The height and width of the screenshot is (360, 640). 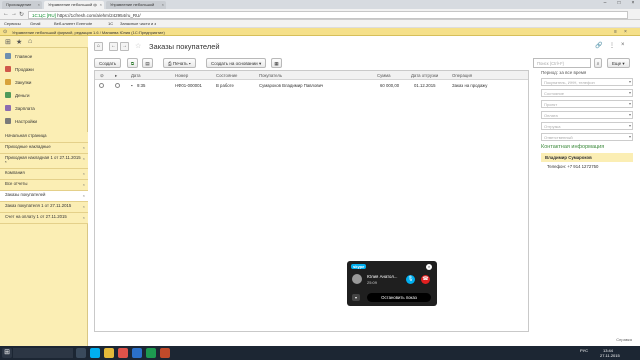 I want to click on clock-date: 27.11.2015, so click(x=610, y=355).